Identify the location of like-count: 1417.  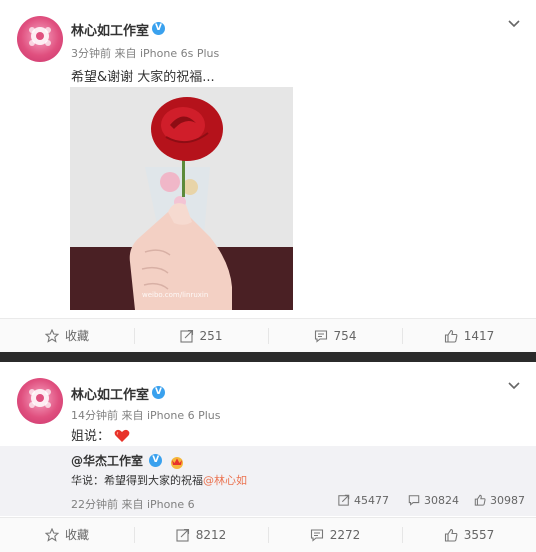
(479, 336).